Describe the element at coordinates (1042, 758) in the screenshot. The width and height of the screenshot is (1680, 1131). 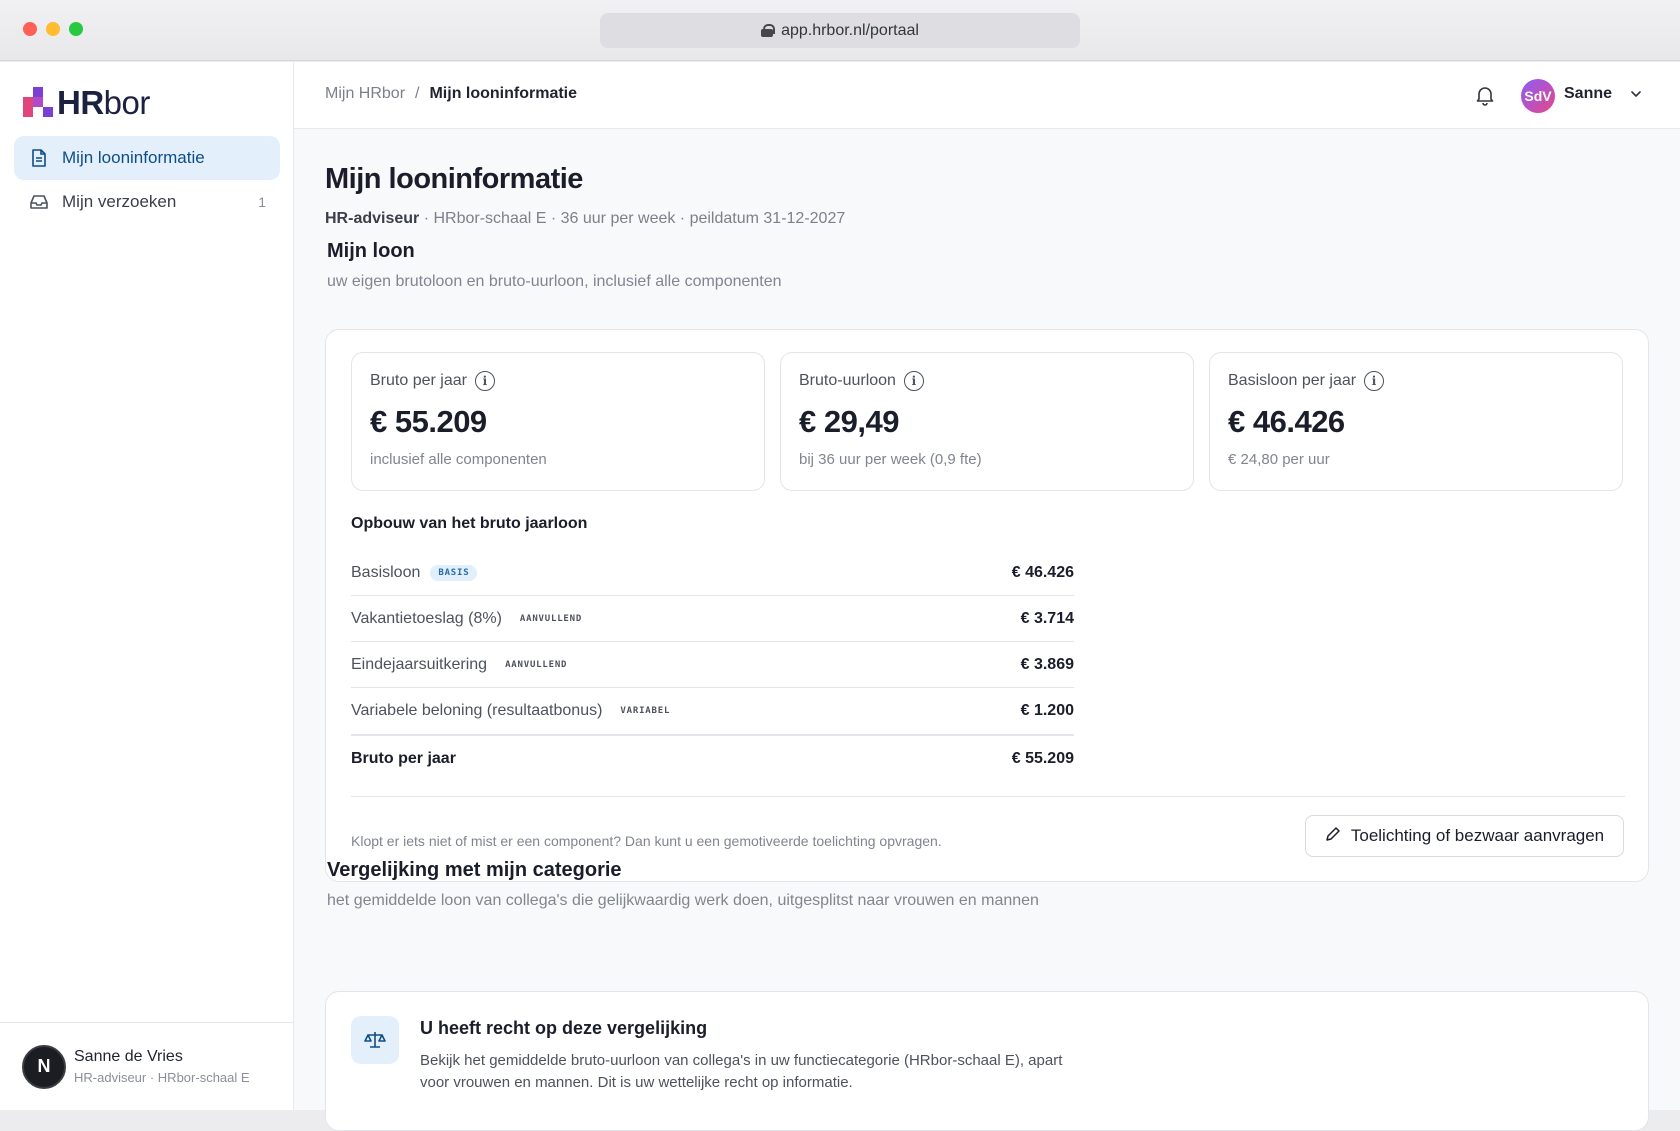
I see `breakdown-total-value: € 55.209` at that location.